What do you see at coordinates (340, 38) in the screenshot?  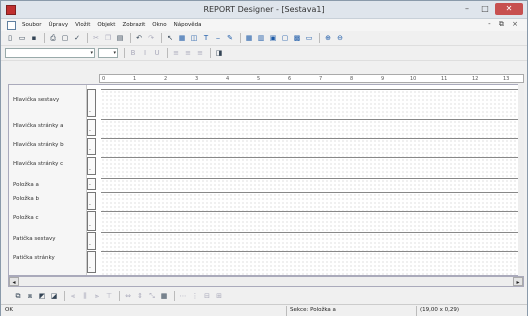 I see `zoom-out-icon: ⊖` at bounding box center [340, 38].